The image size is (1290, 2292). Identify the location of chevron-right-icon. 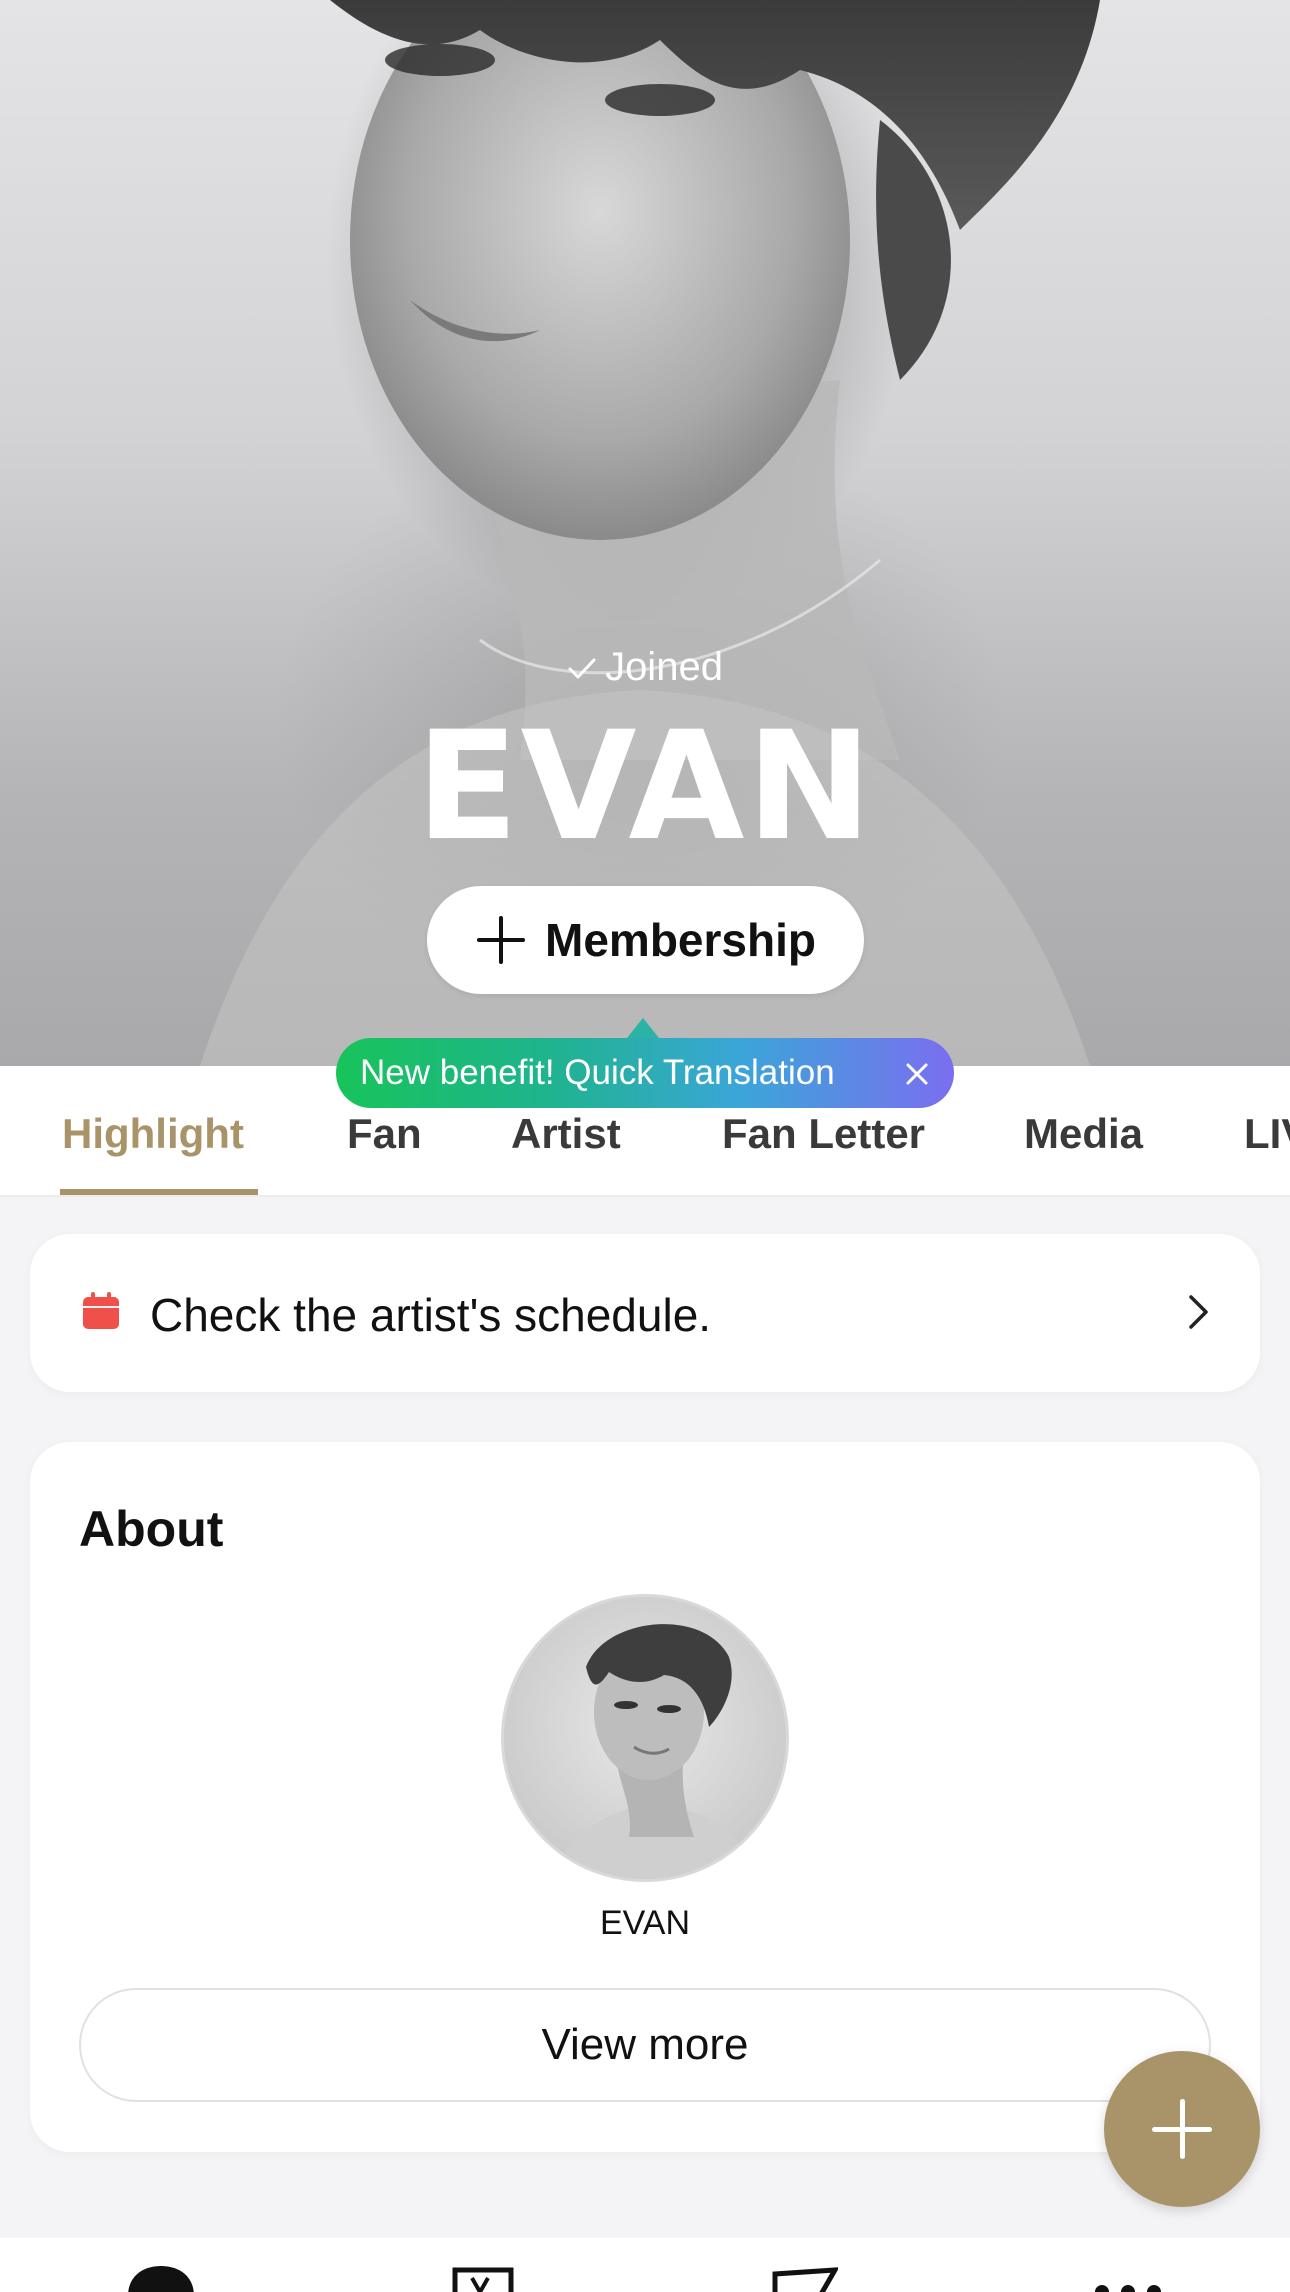
(1199, 1312).